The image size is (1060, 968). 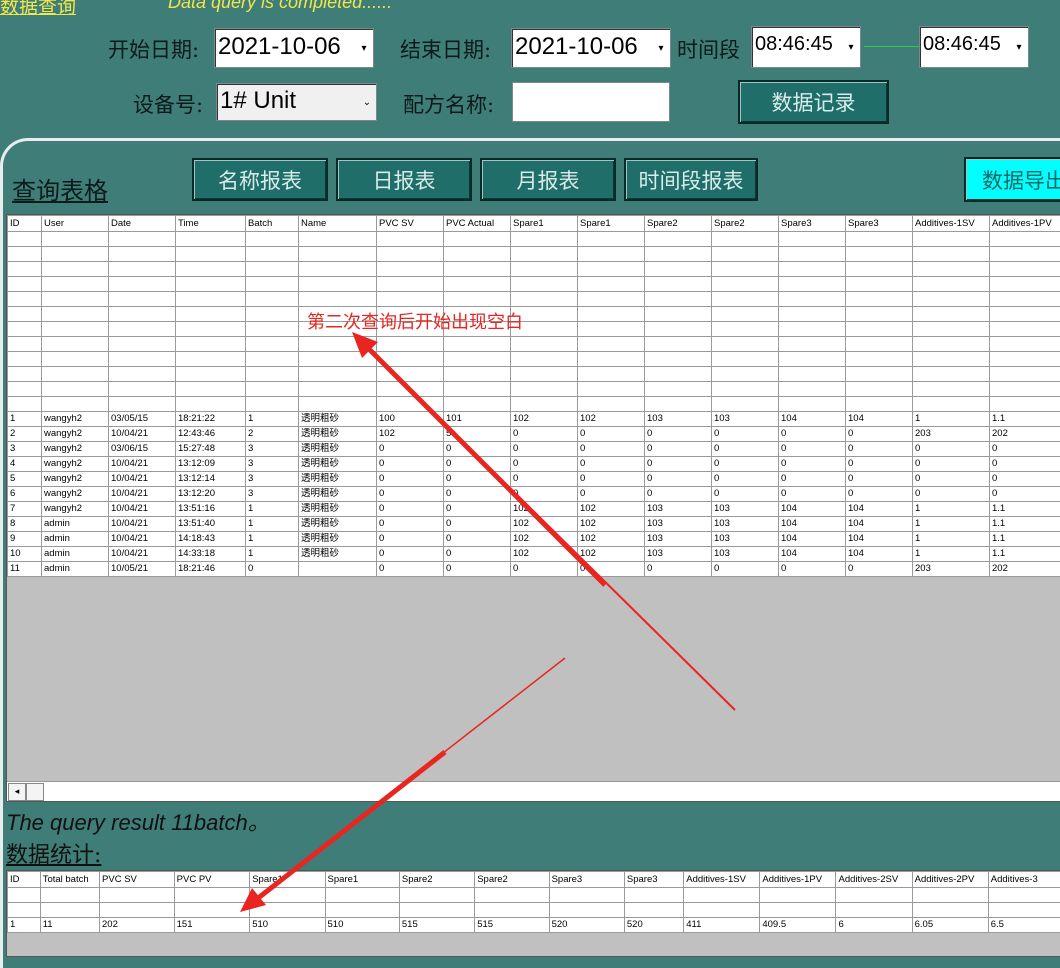 I want to click on annotation-text: 第二次查询后开始出现空白, so click(x=415, y=321).